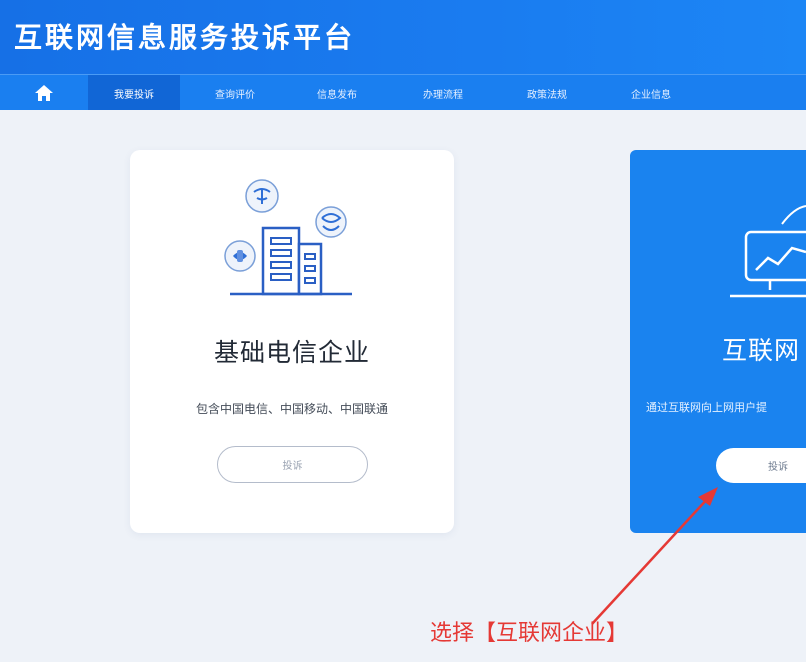 This screenshot has width=806, height=662. What do you see at coordinates (761, 350) in the screenshot?
I see `card-title-internet: 互联网` at bounding box center [761, 350].